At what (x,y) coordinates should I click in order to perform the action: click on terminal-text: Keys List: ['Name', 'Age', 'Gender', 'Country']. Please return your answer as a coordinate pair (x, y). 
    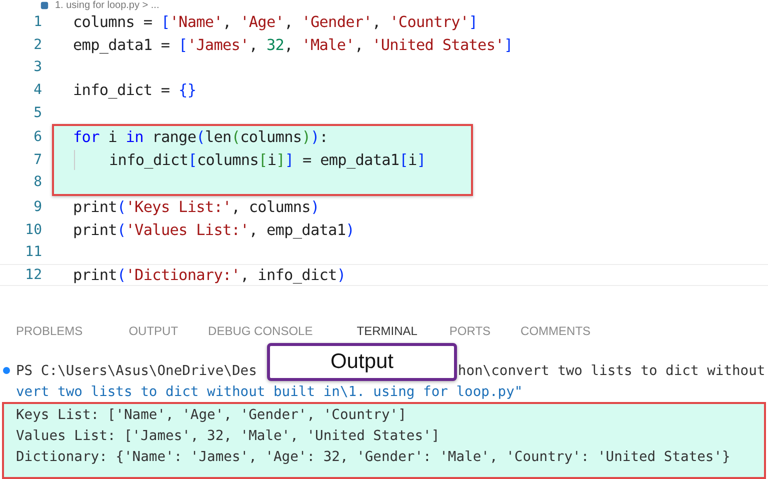
    Looking at the image, I should click on (211, 414).